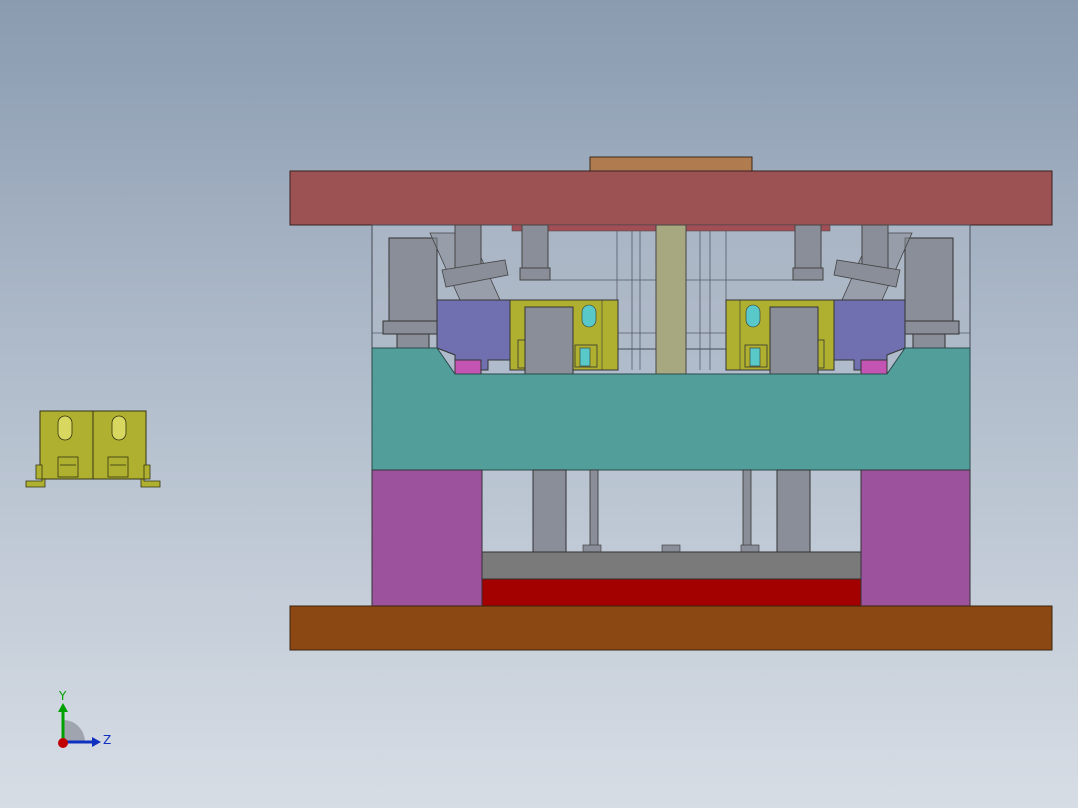 The height and width of the screenshot is (808, 1078). Describe the element at coordinates (84, 718) in the screenshot. I see `reference-triad: Y Z` at that location.